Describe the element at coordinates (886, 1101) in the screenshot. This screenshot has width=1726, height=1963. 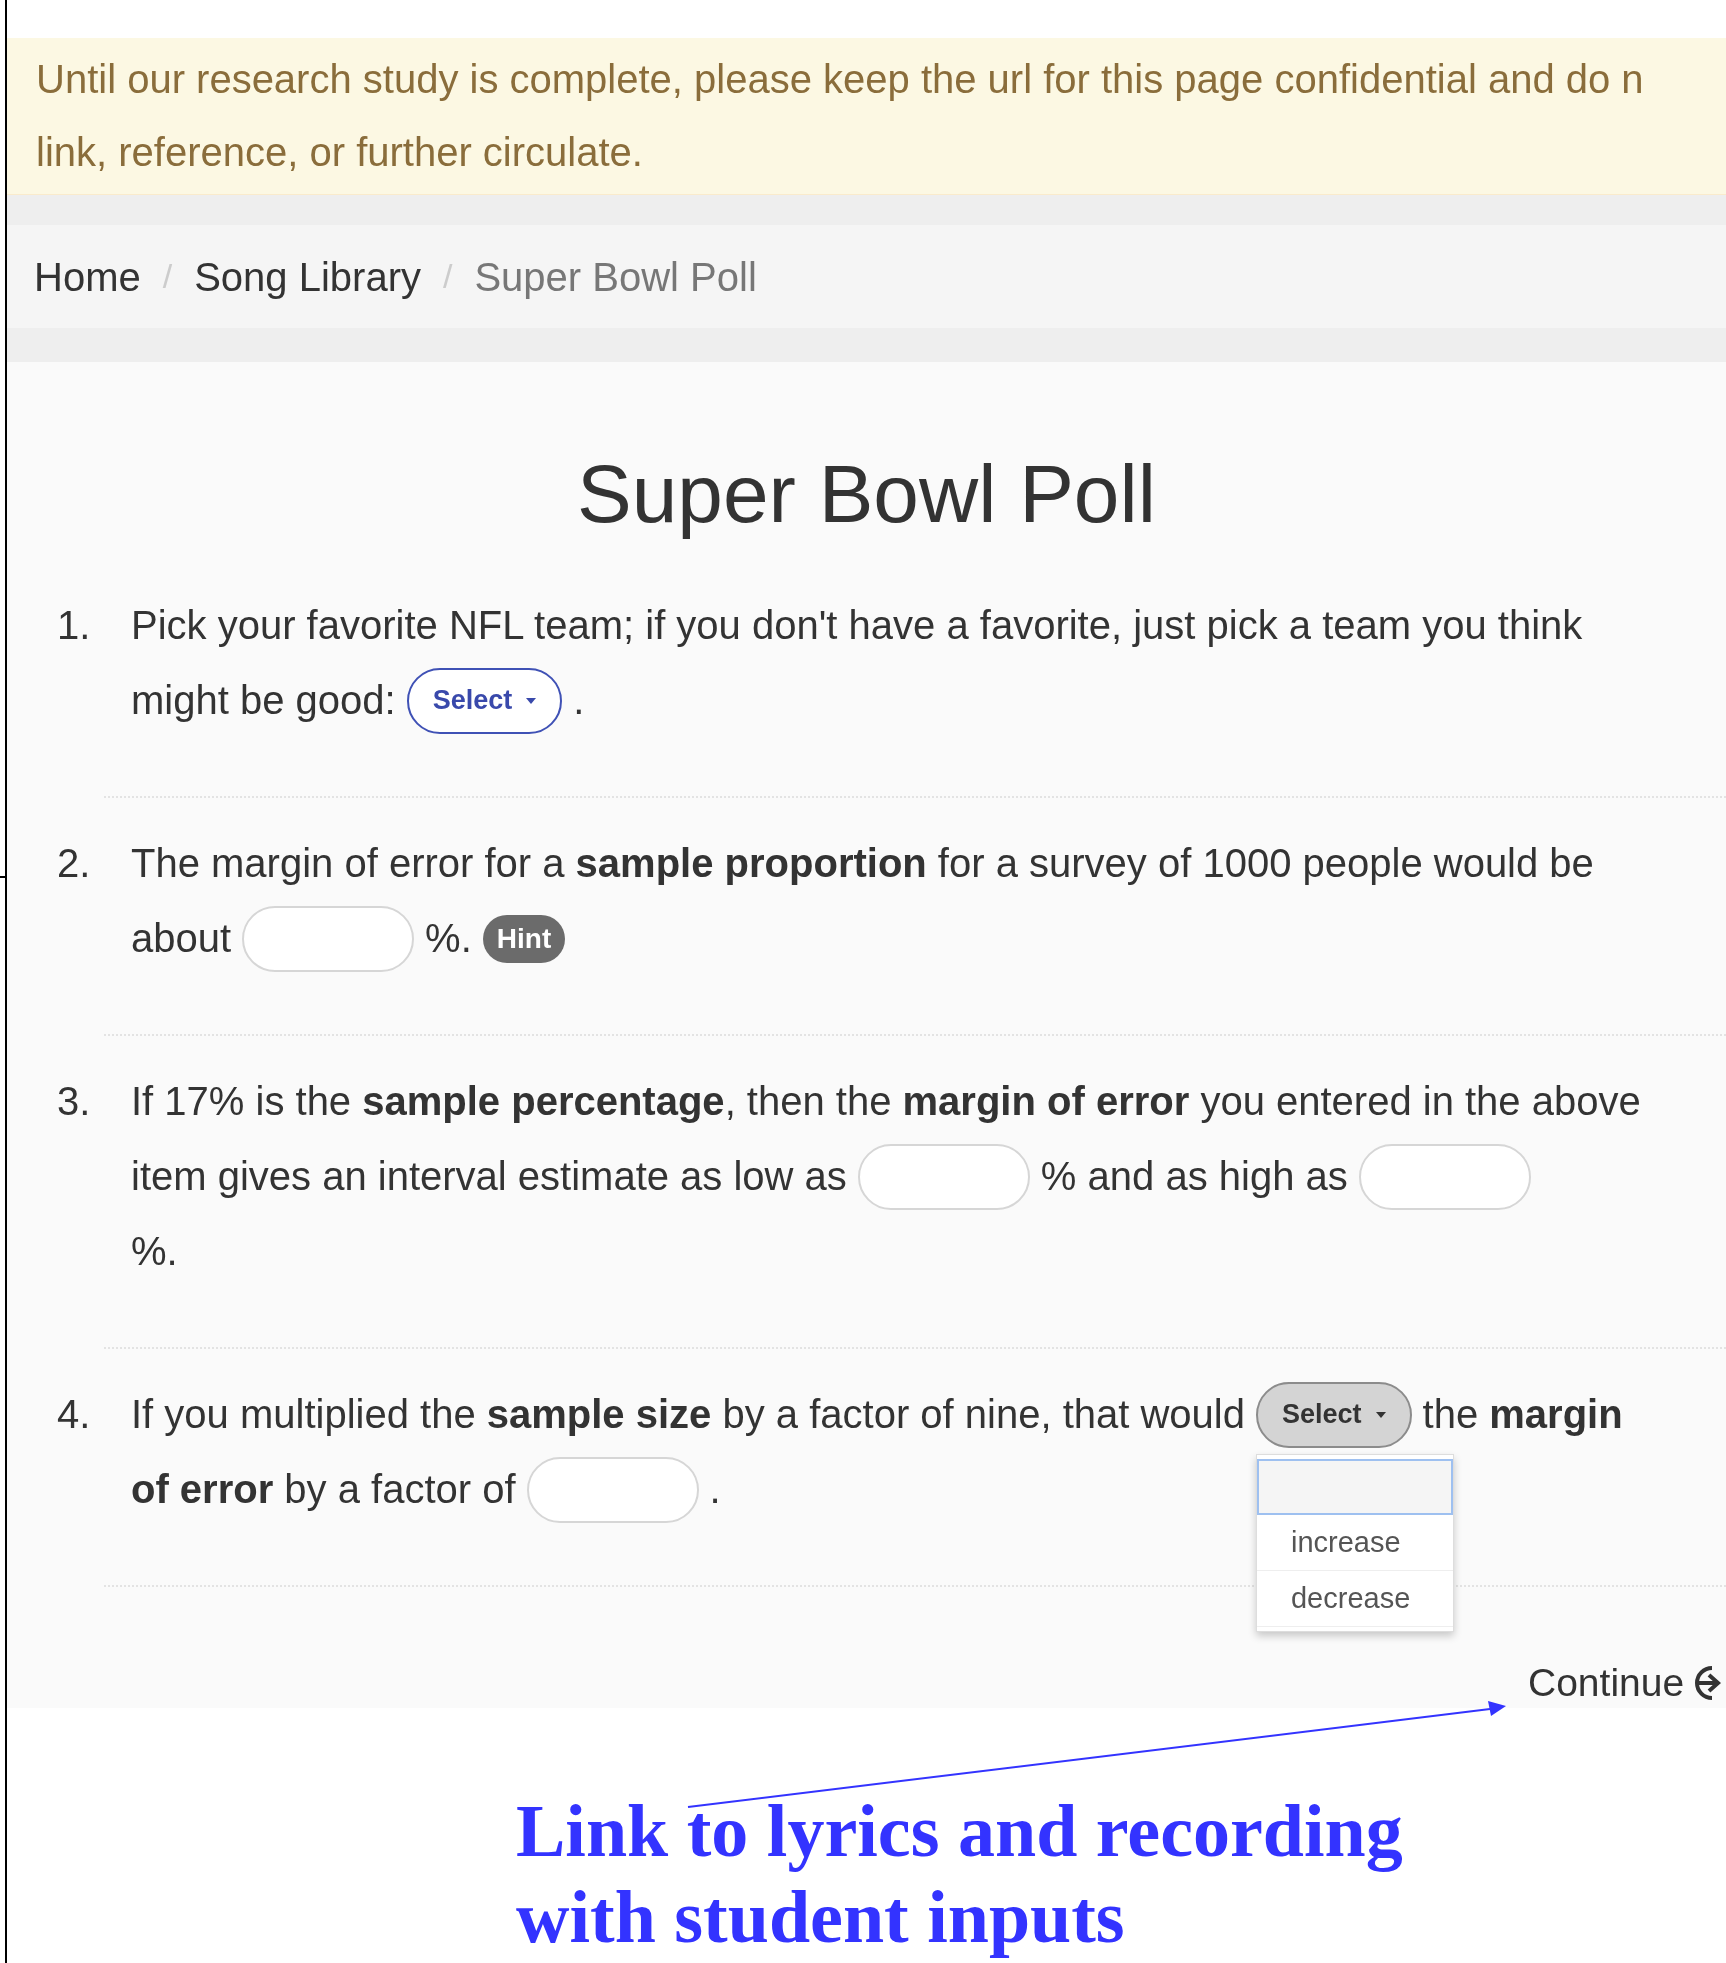
I see `question-text: If 17% is the sample percentage, then the margin of error you entered in the above` at that location.